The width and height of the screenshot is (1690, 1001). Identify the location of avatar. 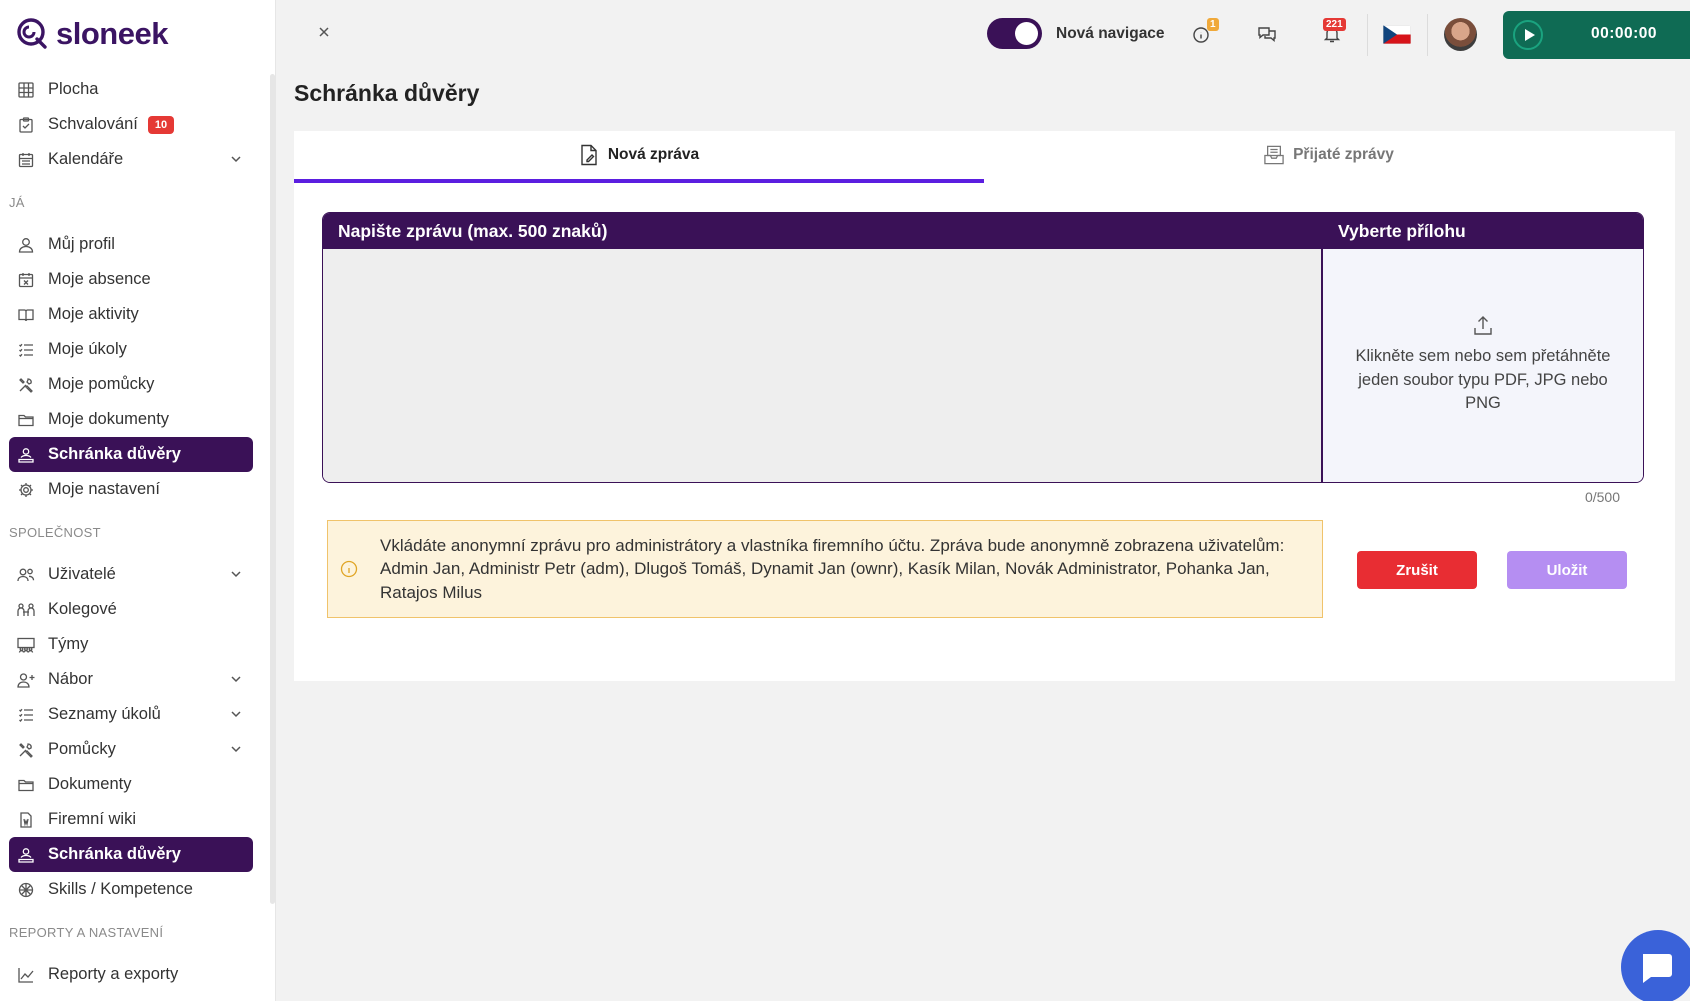
(1460, 34).